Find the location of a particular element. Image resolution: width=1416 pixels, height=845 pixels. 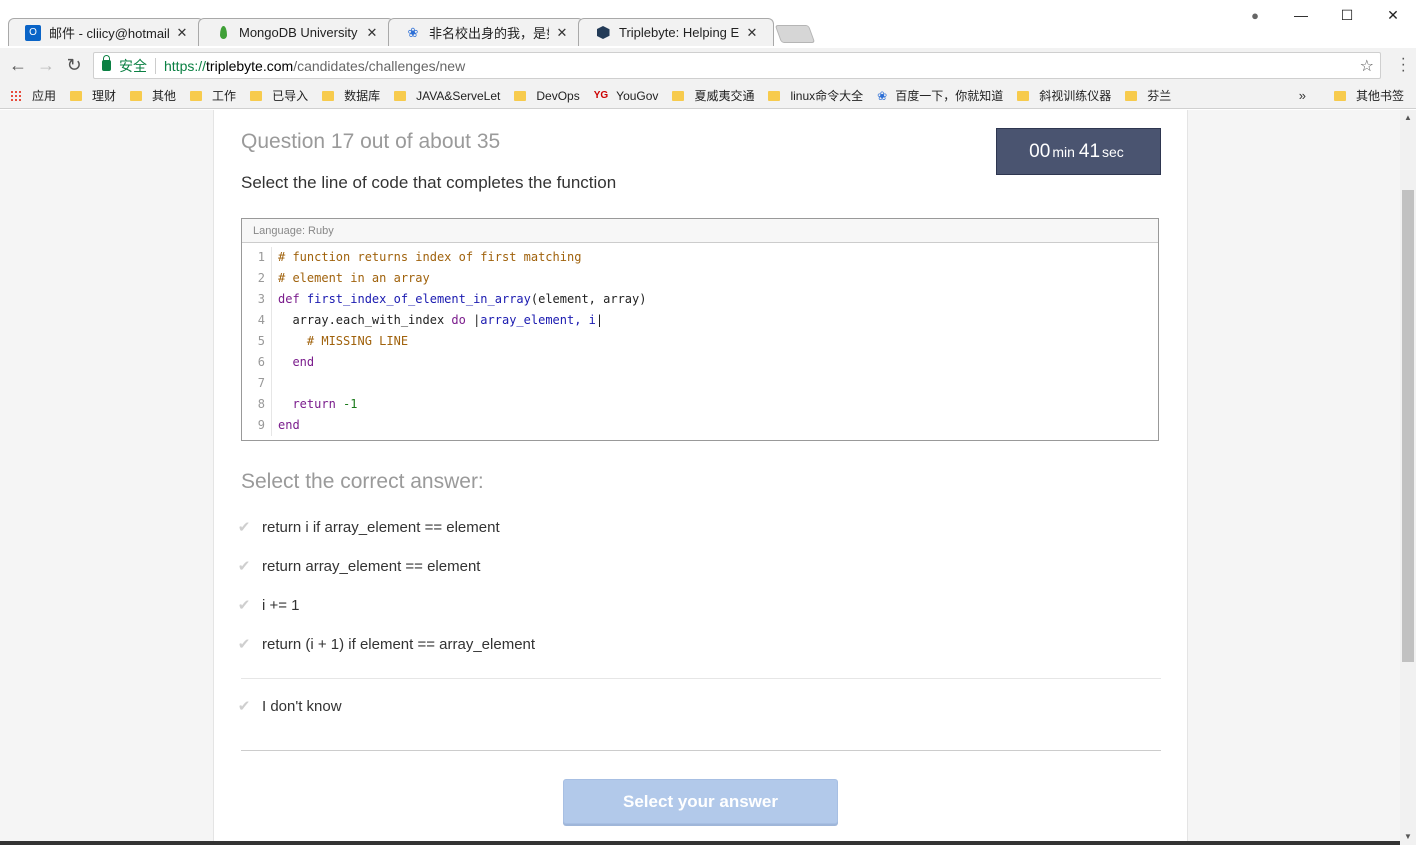

code-keyword: def is located at coordinates (292, 299).